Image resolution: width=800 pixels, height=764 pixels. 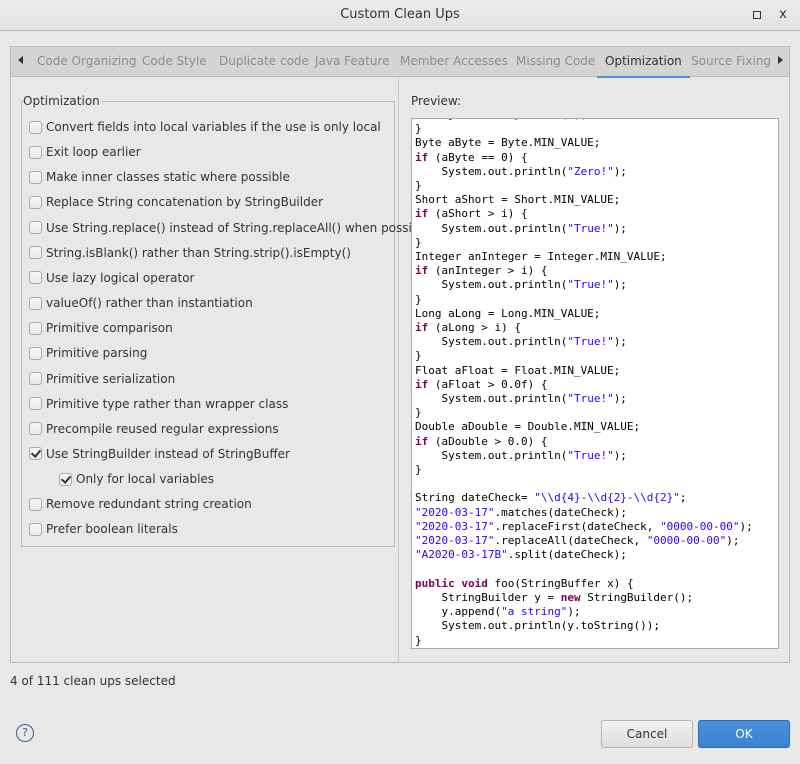 What do you see at coordinates (780, 60) in the screenshot?
I see `scroll-tabs-right-icon` at bounding box center [780, 60].